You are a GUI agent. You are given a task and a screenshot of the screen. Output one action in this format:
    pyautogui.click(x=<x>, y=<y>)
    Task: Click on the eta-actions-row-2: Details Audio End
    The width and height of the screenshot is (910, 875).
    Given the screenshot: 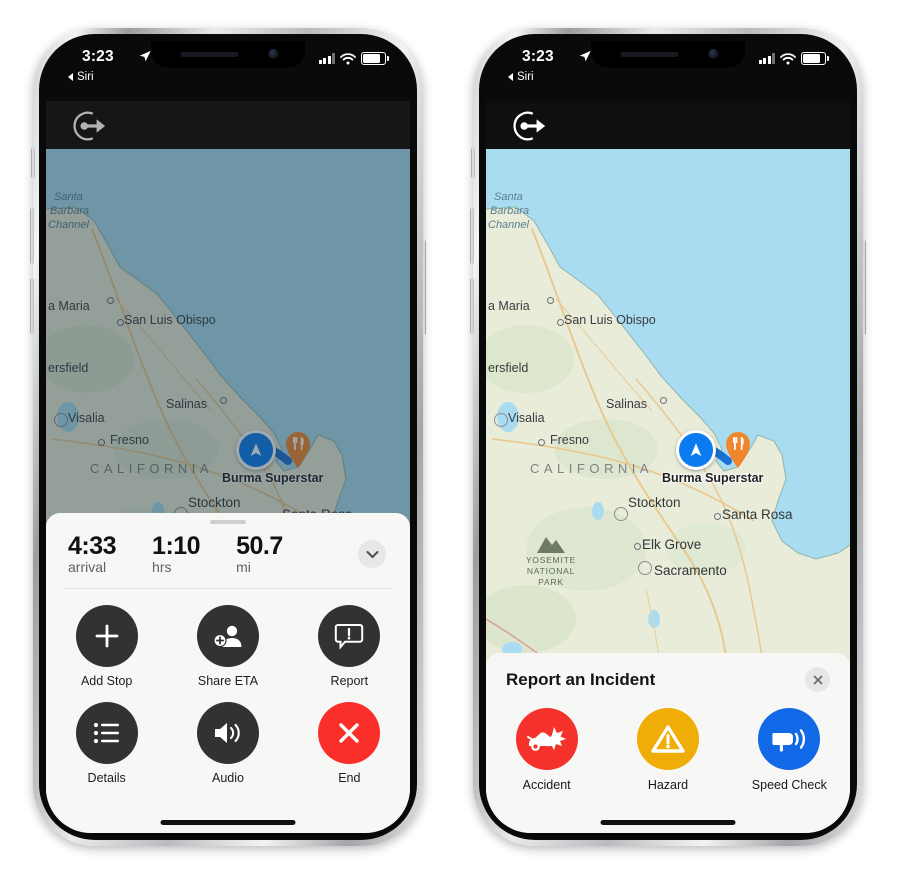 What is the action you would take?
    pyautogui.click(x=228, y=743)
    